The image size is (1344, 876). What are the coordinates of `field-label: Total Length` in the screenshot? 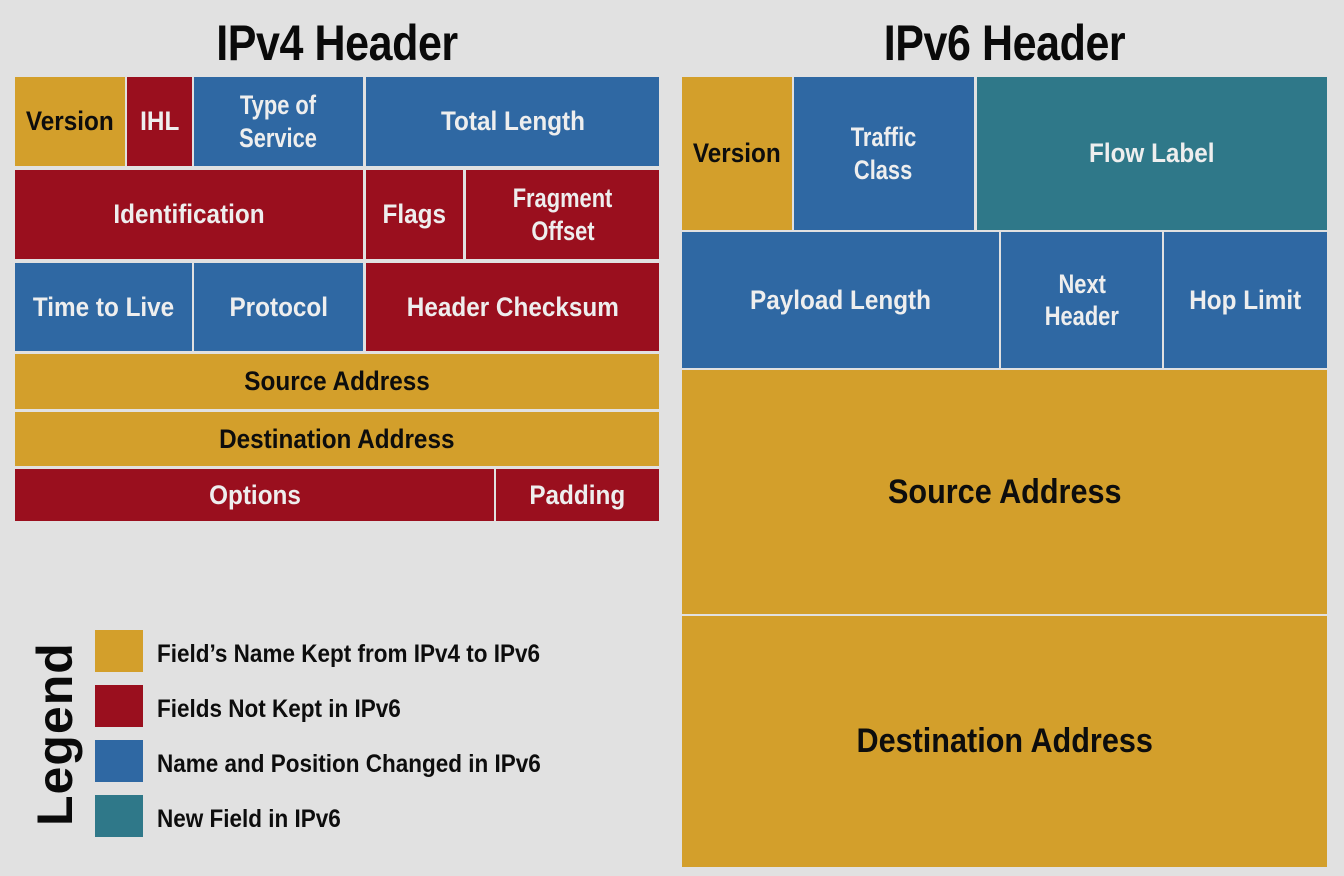 It's located at (512, 121).